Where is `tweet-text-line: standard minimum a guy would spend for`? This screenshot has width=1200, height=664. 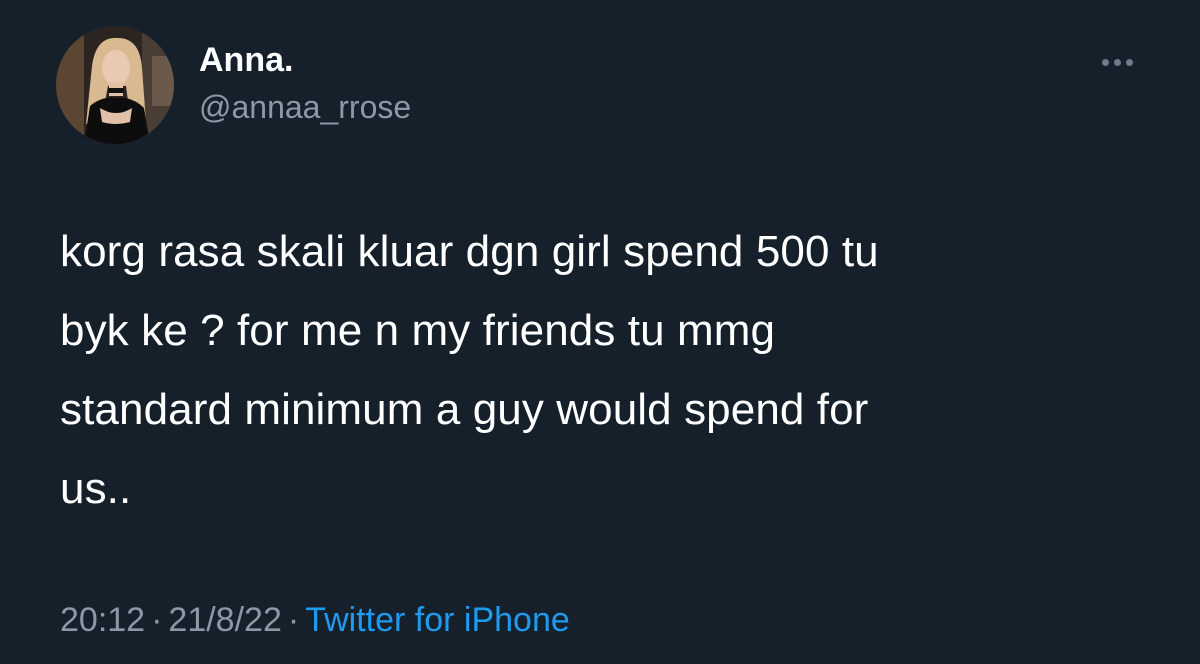
tweet-text-line: standard minimum a guy would spend for is located at coordinates (464, 409).